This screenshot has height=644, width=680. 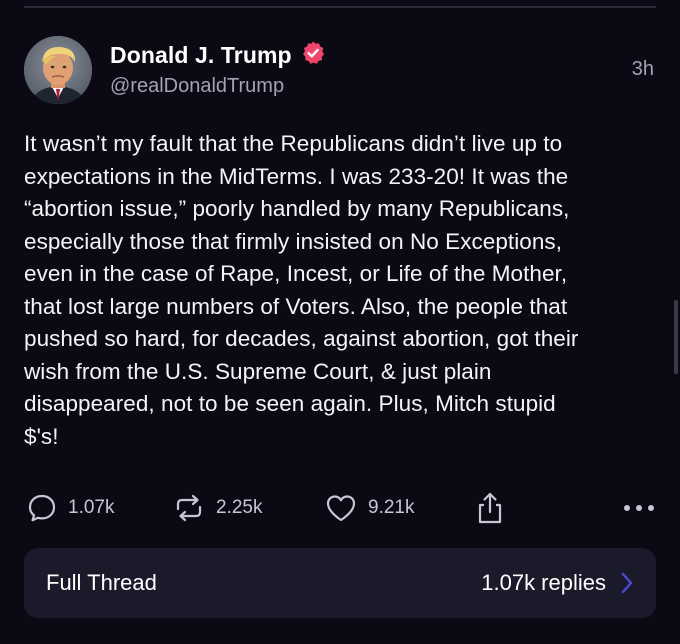 I want to click on heart-icon, so click(x=341, y=508).